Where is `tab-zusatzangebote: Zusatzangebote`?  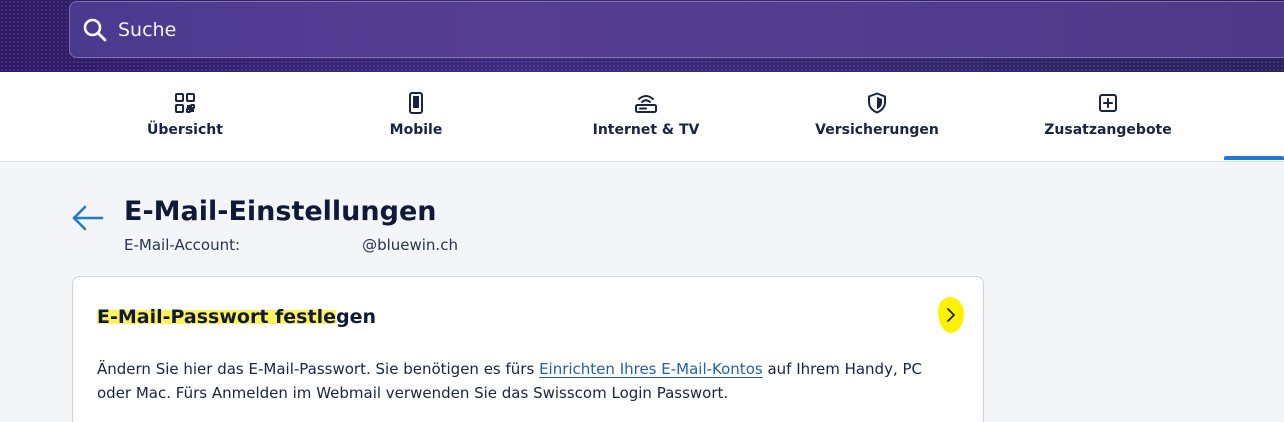
tab-zusatzangebote: Zusatzangebote is located at coordinates (1108, 115).